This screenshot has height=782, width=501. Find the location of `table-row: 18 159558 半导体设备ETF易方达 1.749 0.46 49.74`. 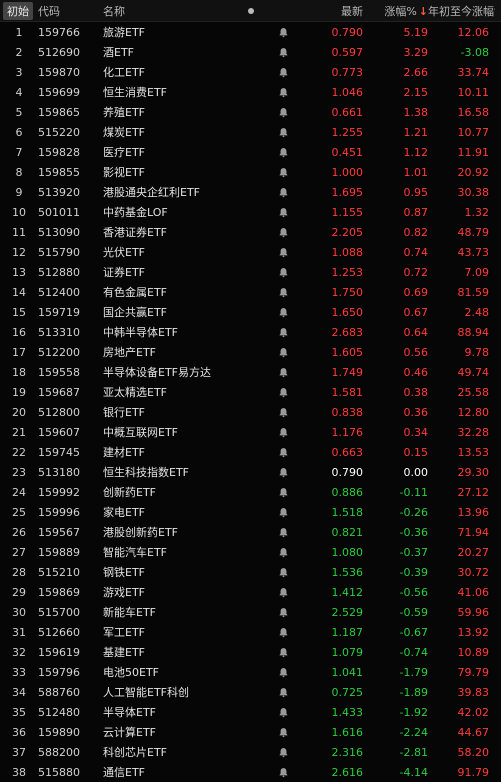

table-row: 18 159558 半导体设备ETF易方达 1.749 0.46 49.74 is located at coordinates (250, 372).